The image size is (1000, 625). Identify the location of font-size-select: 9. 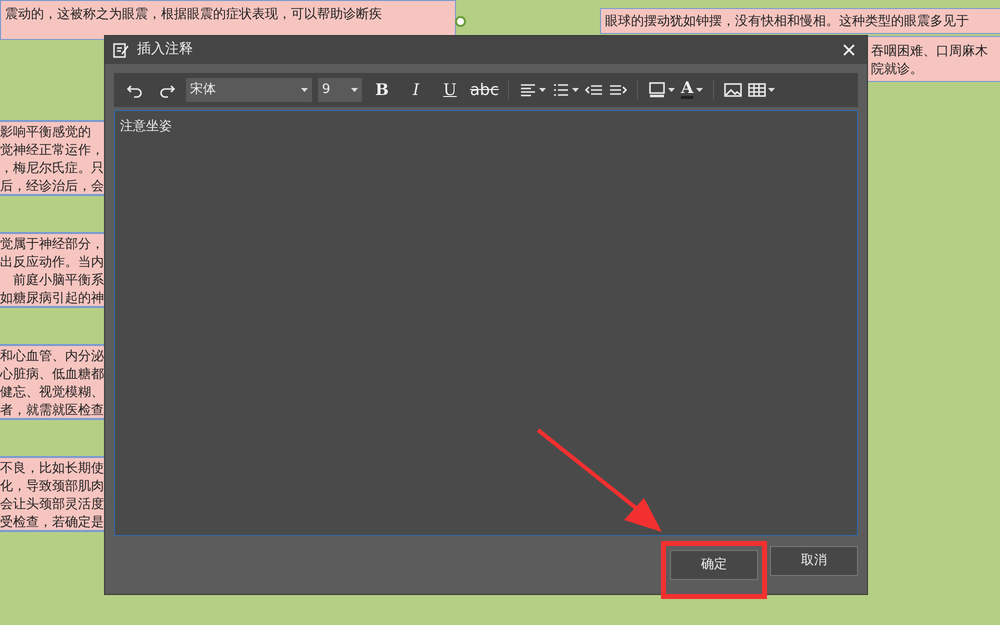
(340, 90).